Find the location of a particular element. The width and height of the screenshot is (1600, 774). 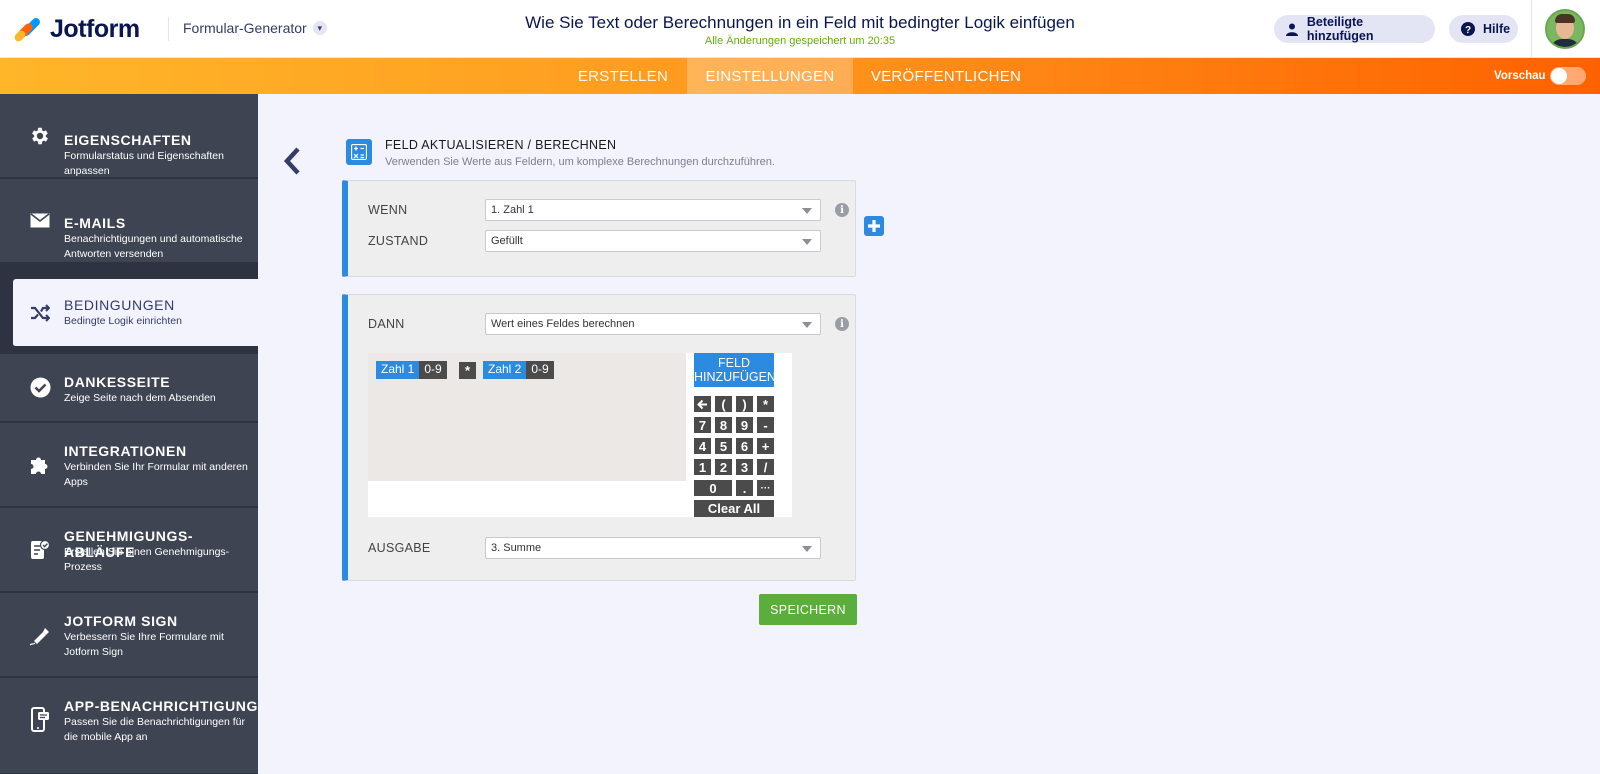

plus-icon is located at coordinates (874, 226).